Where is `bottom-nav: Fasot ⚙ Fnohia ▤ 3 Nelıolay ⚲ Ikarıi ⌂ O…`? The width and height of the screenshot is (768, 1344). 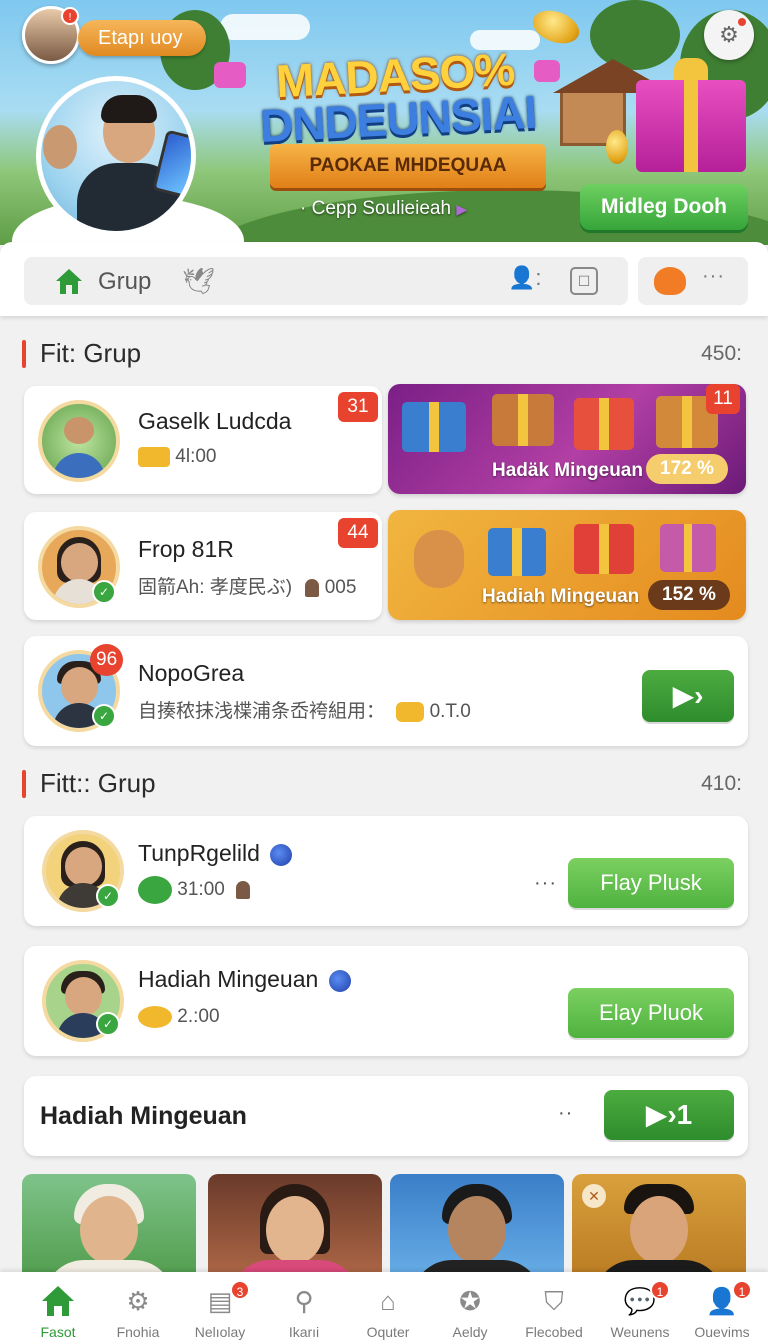
bottom-nav: Fasot ⚙ Fnohia ▤ 3 Nelıolay ⚲ Ikarıi ⌂ O… is located at coordinates (384, 1308).